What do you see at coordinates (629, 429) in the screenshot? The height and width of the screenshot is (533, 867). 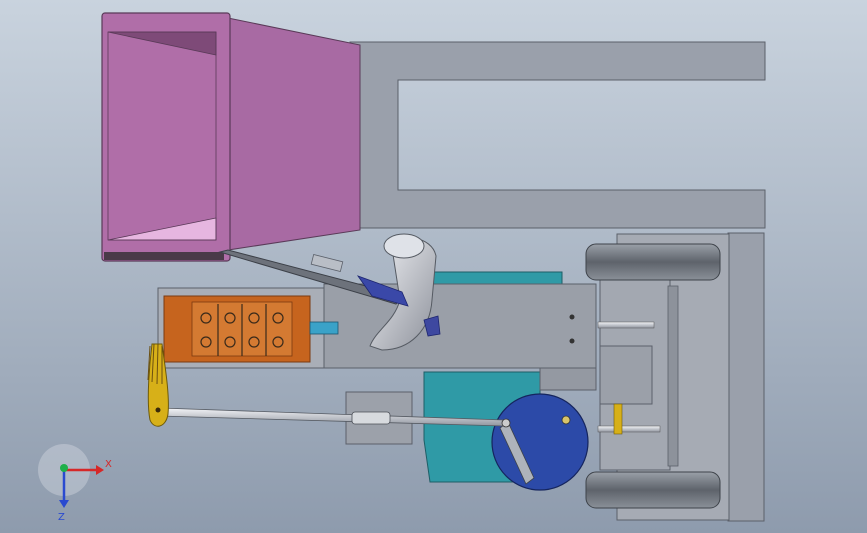 I see `axle-rod-bottom` at bounding box center [629, 429].